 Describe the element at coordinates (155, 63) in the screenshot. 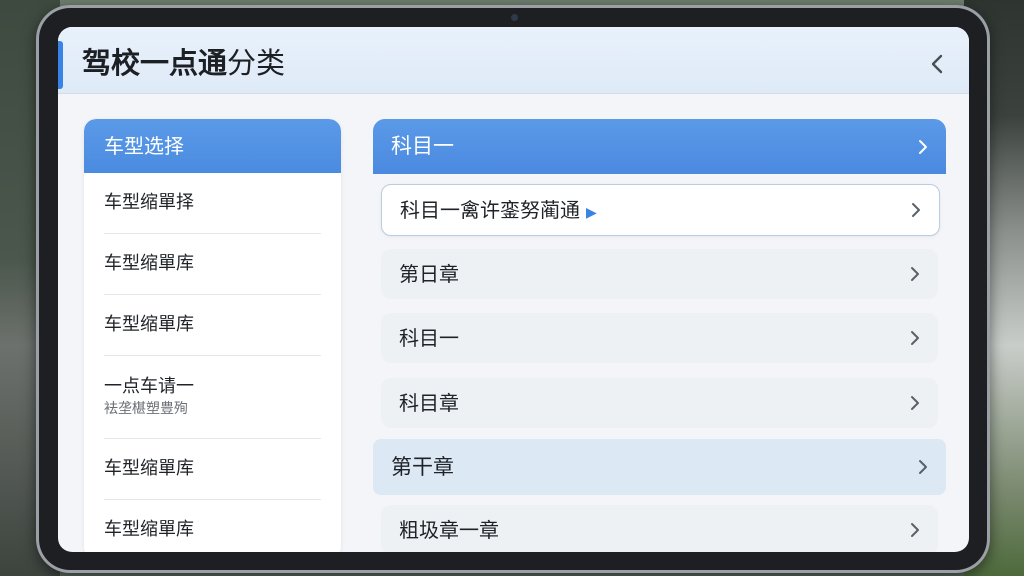

I see `page-title-main: 驾校一点通` at that location.